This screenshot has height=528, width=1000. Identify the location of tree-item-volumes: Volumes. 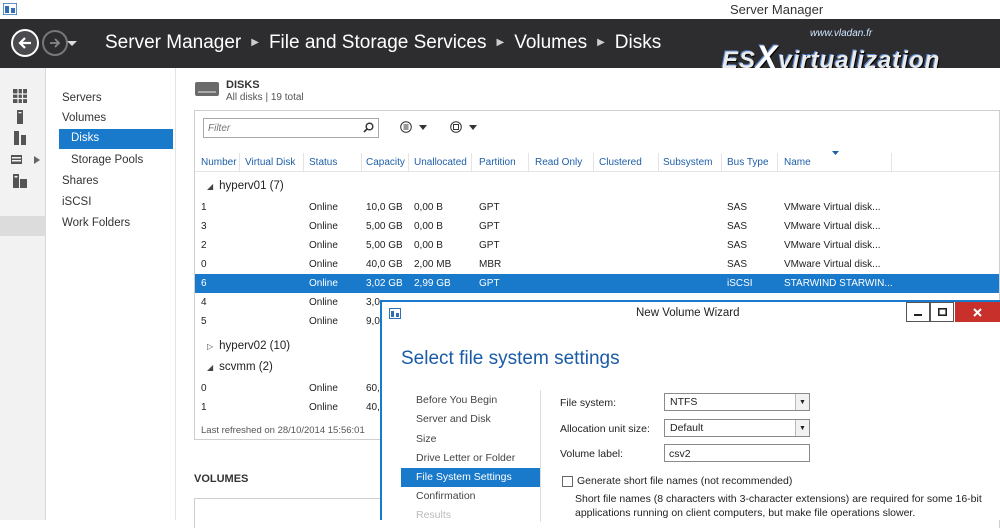
(84, 118).